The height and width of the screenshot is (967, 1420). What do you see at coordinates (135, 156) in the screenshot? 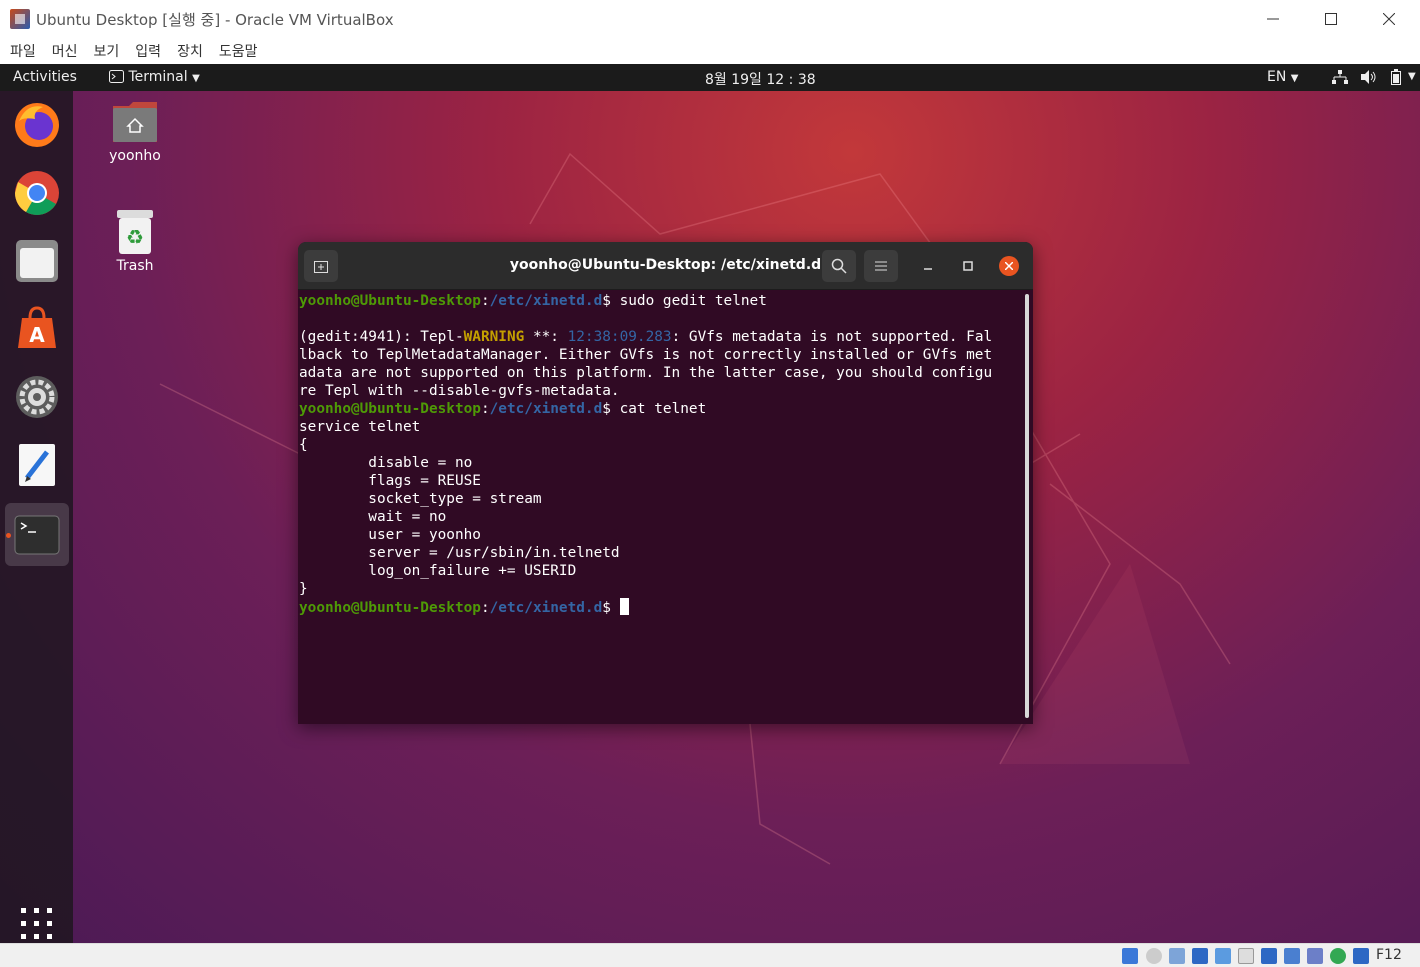
I see `desktop-home-label: yoonho` at bounding box center [135, 156].